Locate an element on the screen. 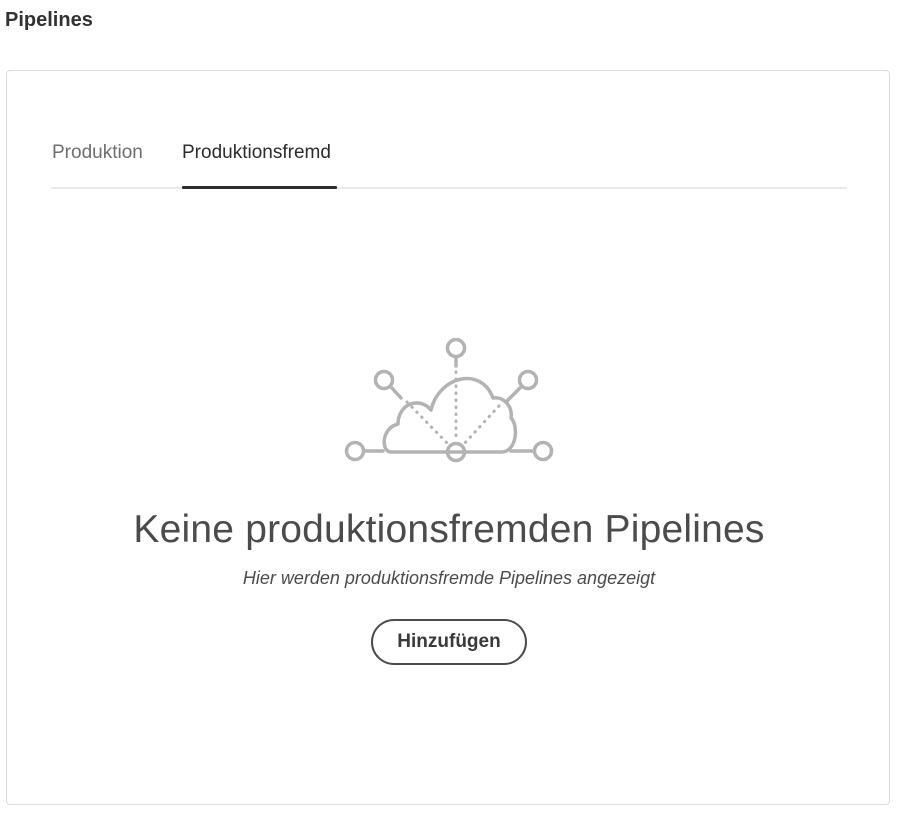 This screenshot has height=816, width=900. tab-produktionsfremd: Produktionsfremd is located at coordinates (256, 153).